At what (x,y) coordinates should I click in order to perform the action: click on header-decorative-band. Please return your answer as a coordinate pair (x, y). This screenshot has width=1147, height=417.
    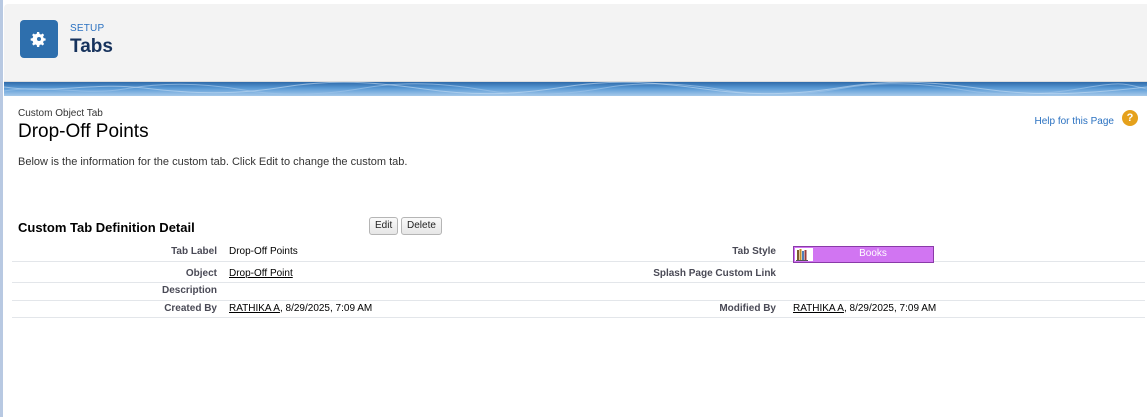
    Looking at the image, I should click on (575, 89).